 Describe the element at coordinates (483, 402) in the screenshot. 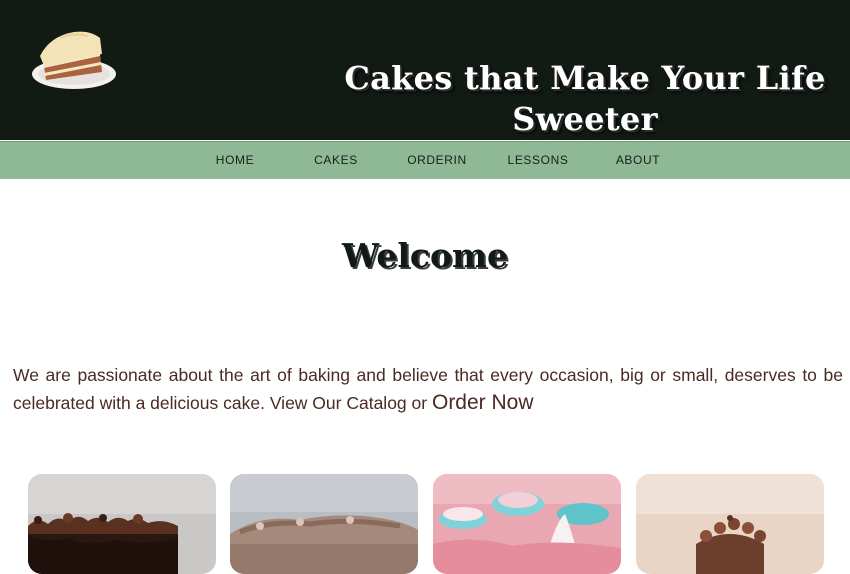

I see `order-now-link: Order Now` at that location.